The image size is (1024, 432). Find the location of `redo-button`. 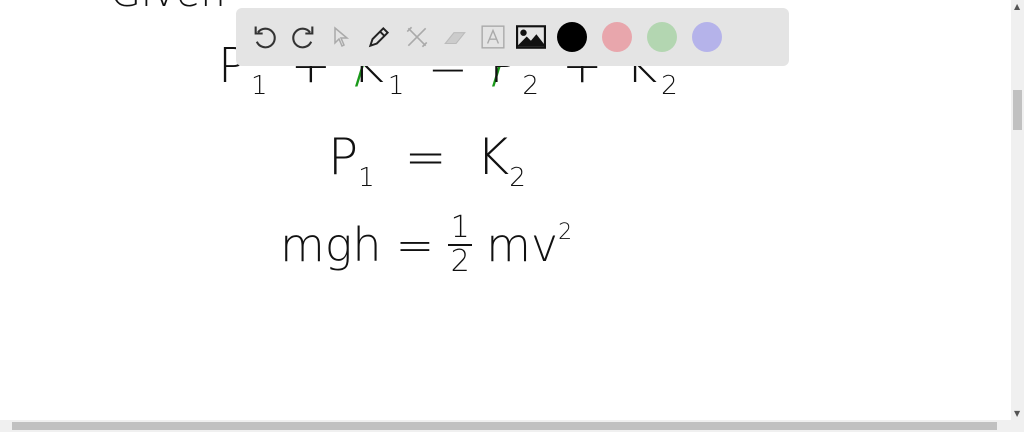

redo-button is located at coordinates (303, 37).